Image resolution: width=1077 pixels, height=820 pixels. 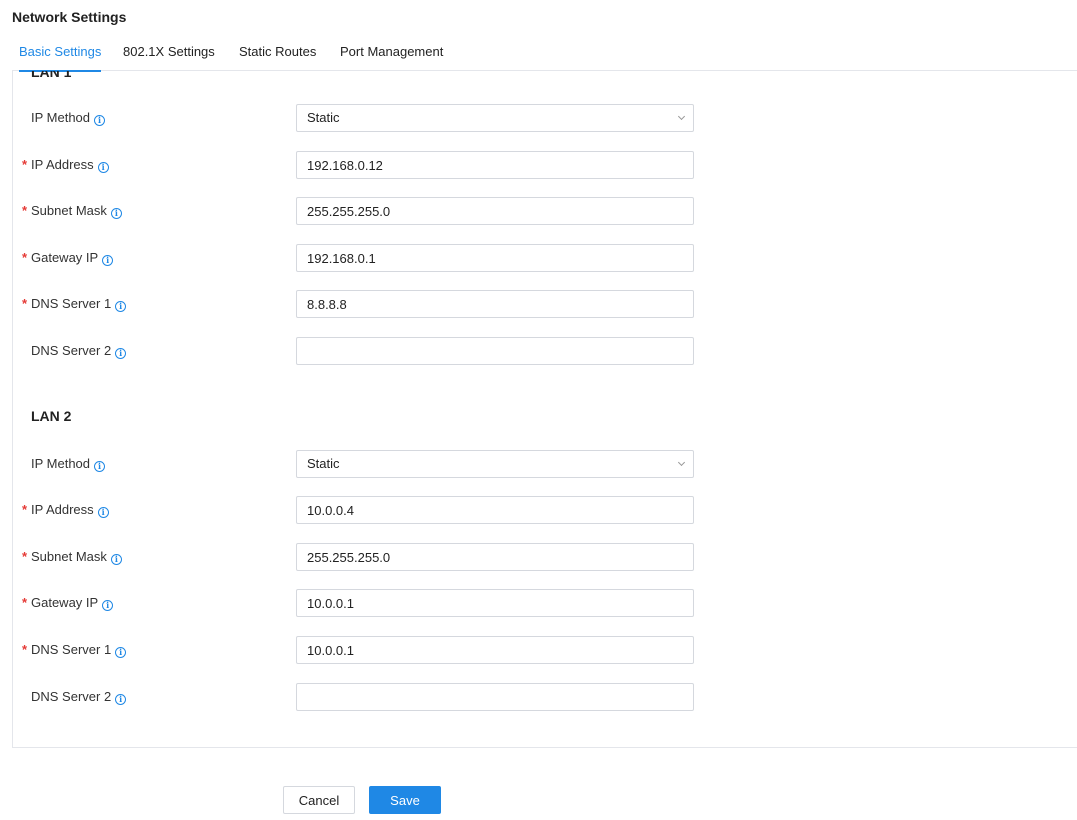 I want to click on lan2-subnet-mask-row: * Subnet Mask i, so click(x=363, y=557).